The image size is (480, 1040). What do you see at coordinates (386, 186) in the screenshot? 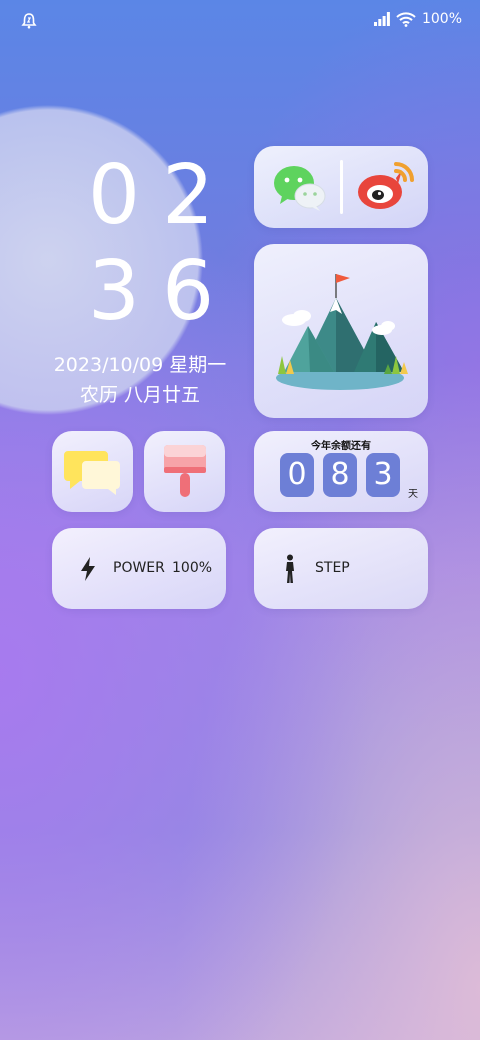
I see `weibo-icon` at bounding box center [386, 186].